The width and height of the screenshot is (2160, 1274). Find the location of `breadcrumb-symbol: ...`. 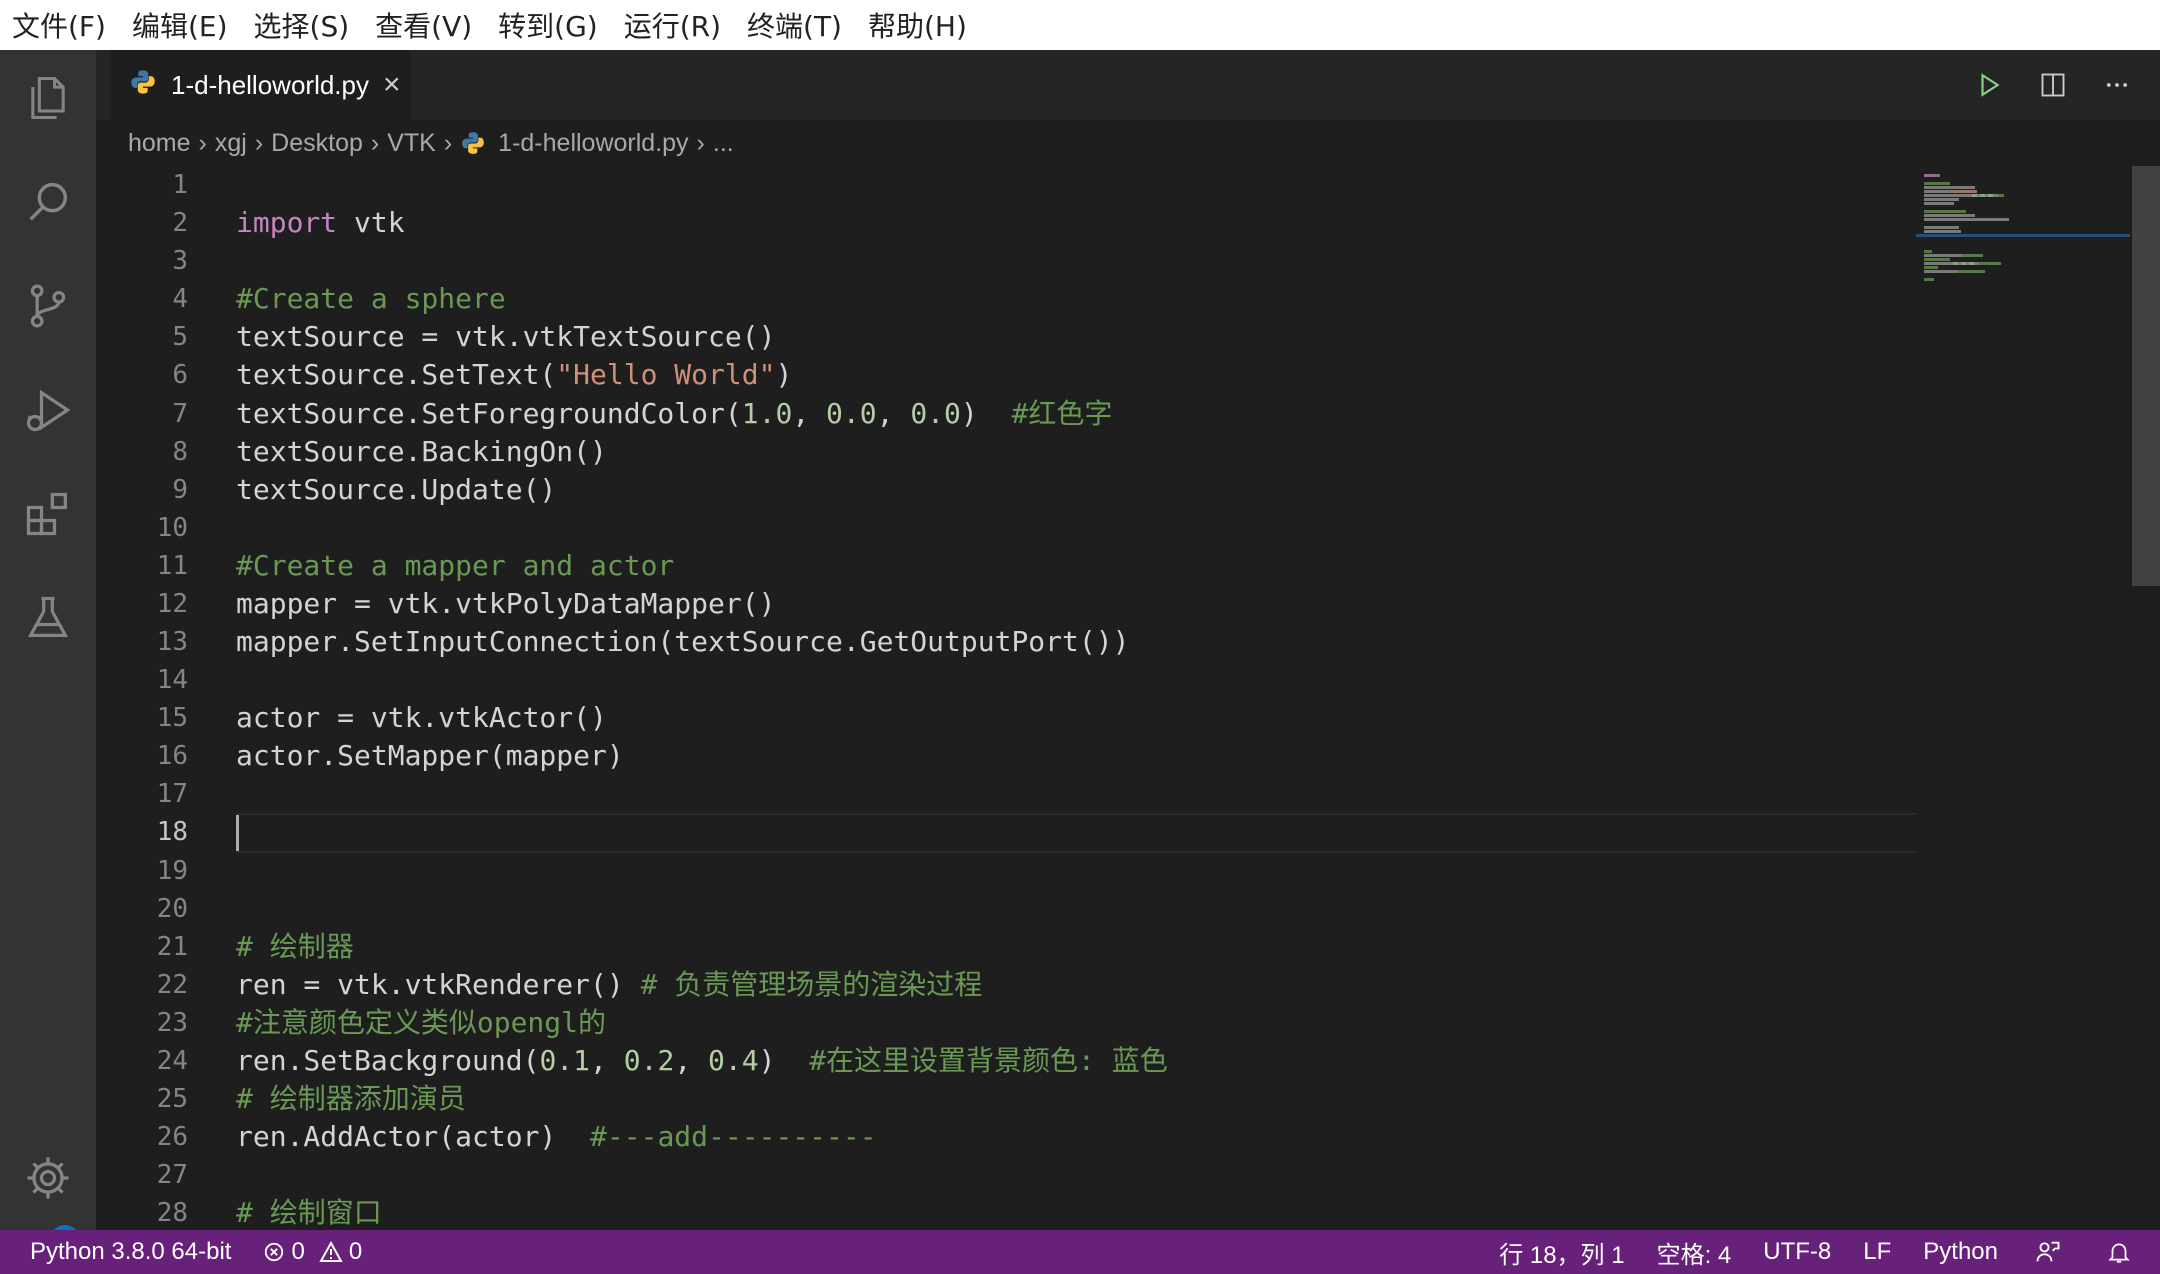

breadcrumb-symbol: ... is located at coordinates (723, 143).